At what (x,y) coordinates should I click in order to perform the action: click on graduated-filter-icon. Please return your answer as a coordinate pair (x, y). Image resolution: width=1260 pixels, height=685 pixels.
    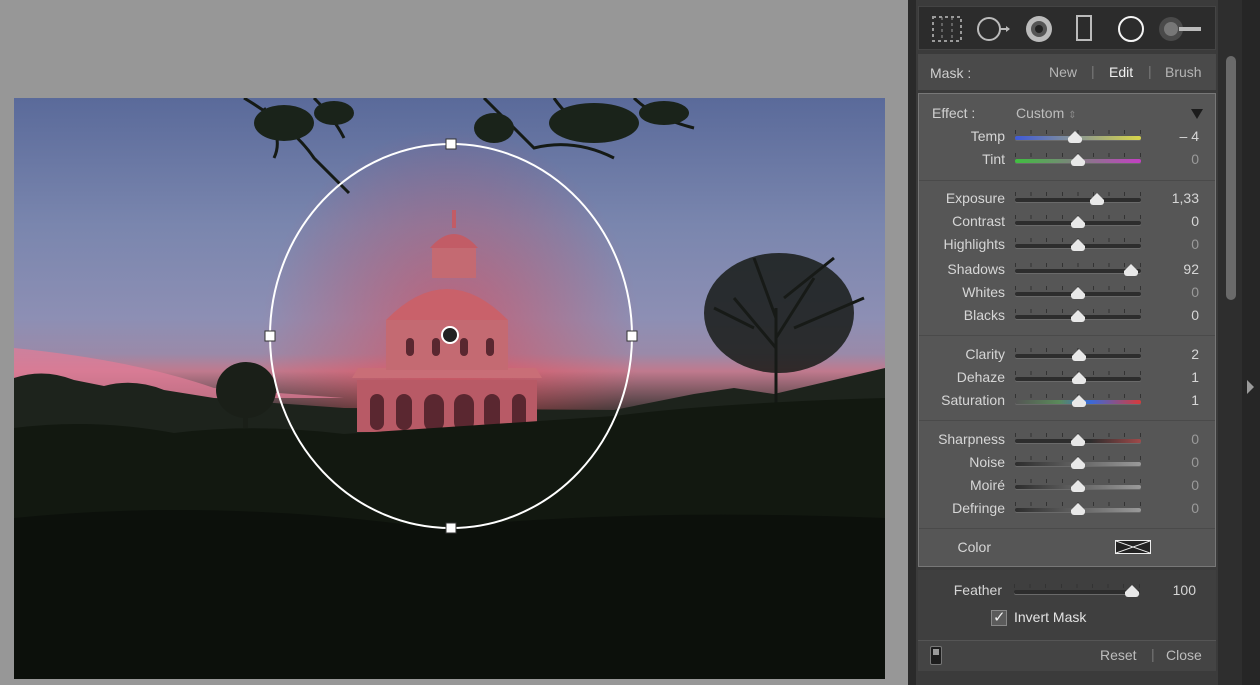
    Looking at the image, I should click on (1085, 29).